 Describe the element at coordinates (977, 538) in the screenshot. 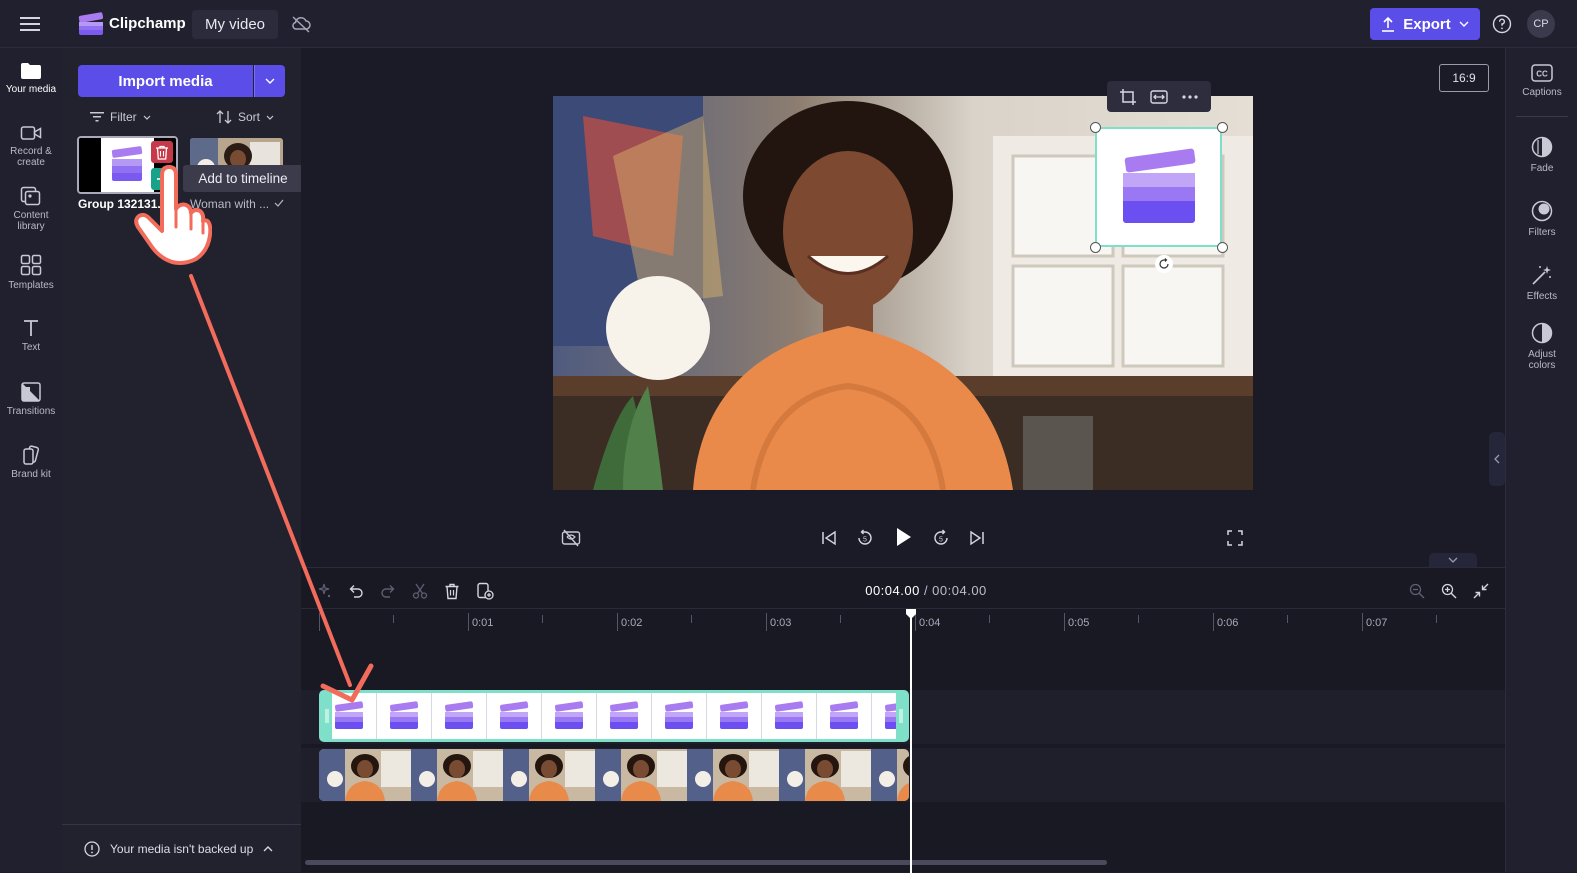

I see `skip-to-end-icon` at that location.